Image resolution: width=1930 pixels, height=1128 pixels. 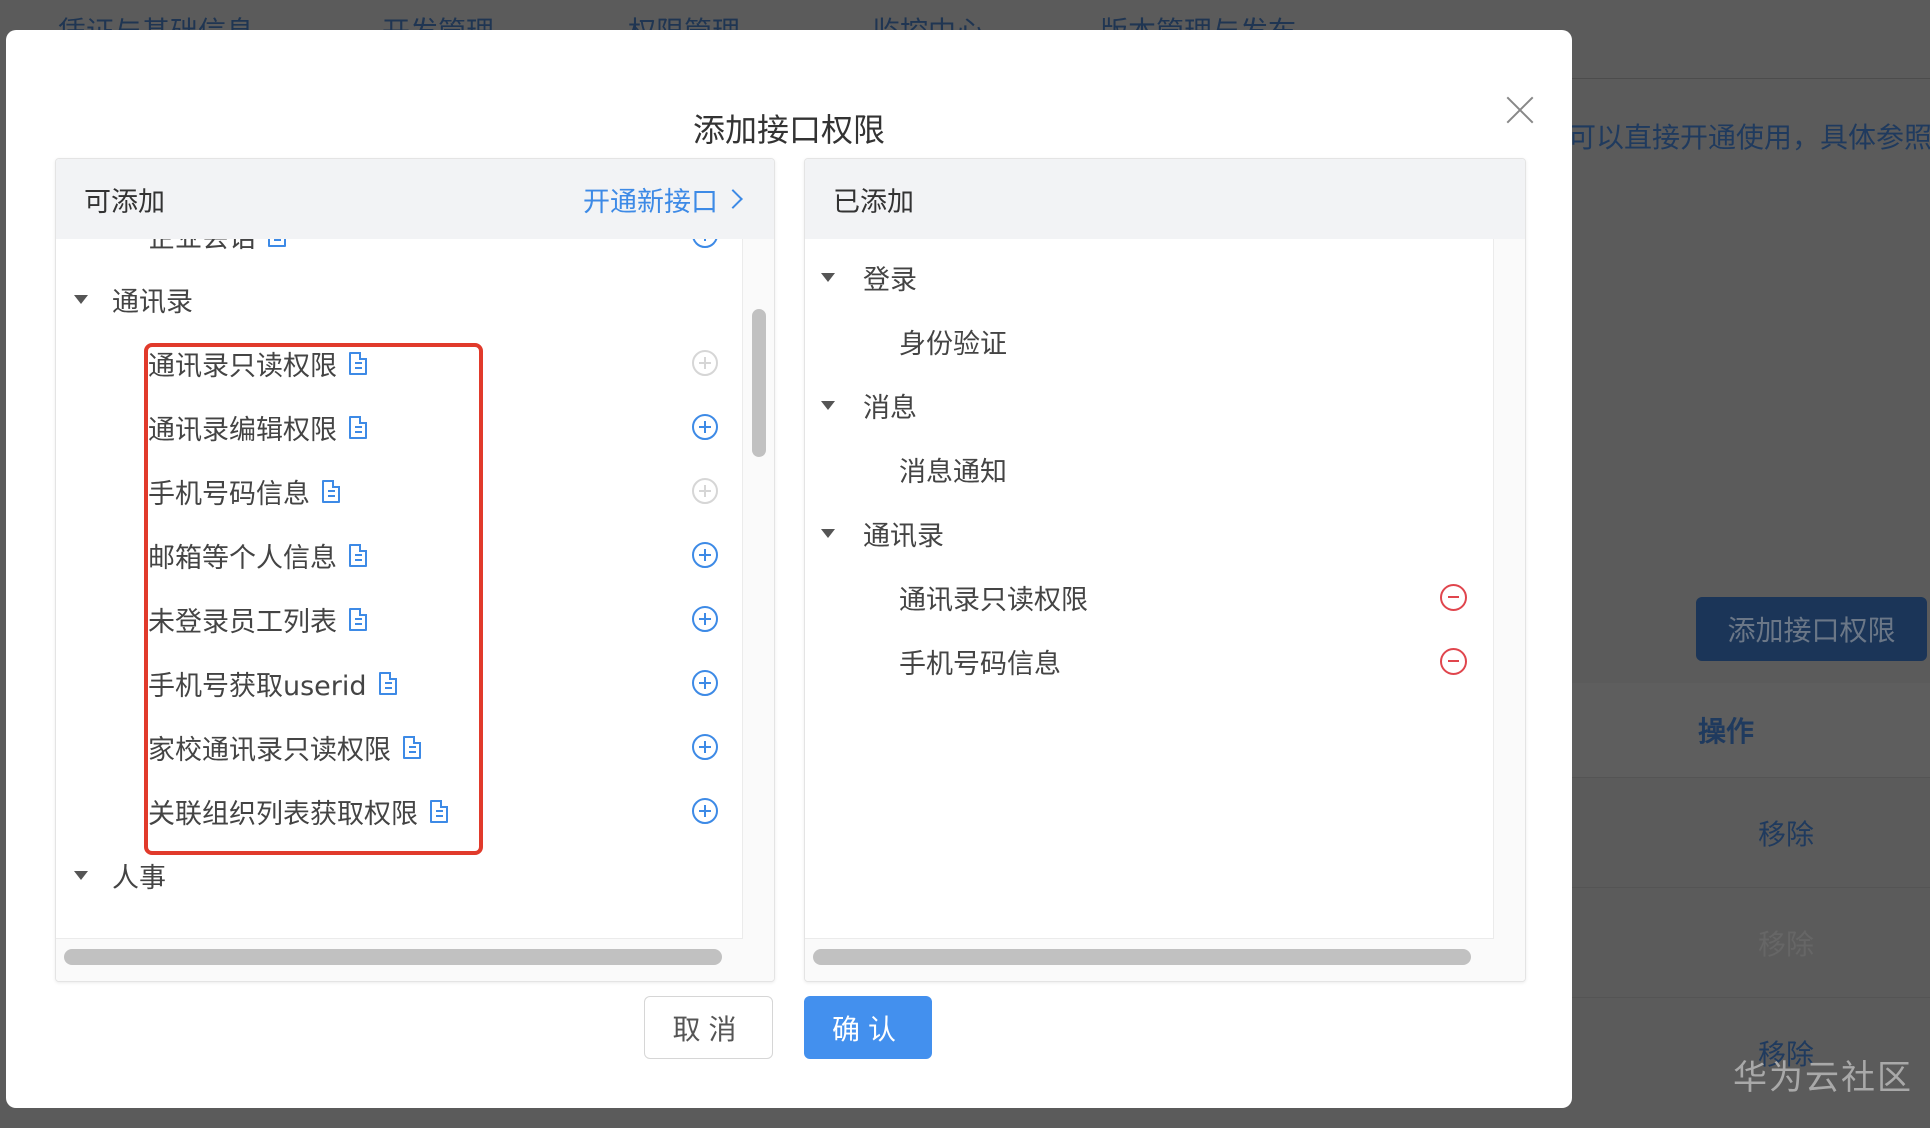 What do you see at coordinates (124, 202) in the screenshot?
I see `available-panel-title: 可添加` at bounding box center [124, 202].